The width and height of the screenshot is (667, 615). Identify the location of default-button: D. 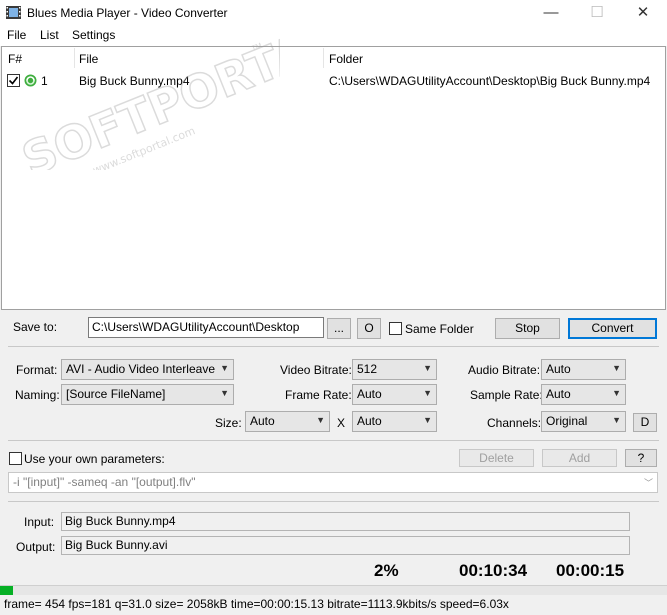
(645, 422).